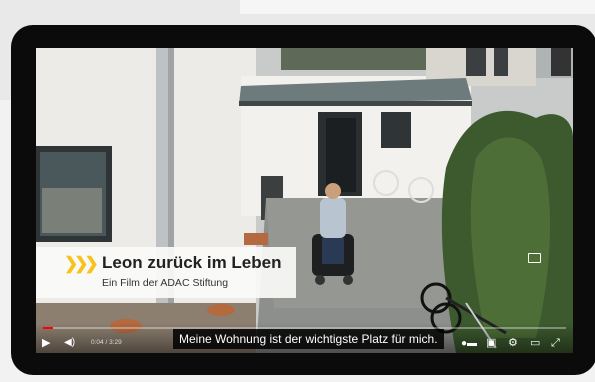 The height and width of the screenshot is (382, 595). Describe the element at coordinates (491, 343) in the screenshot. I see `subtitles-icon: ▣` at that location.